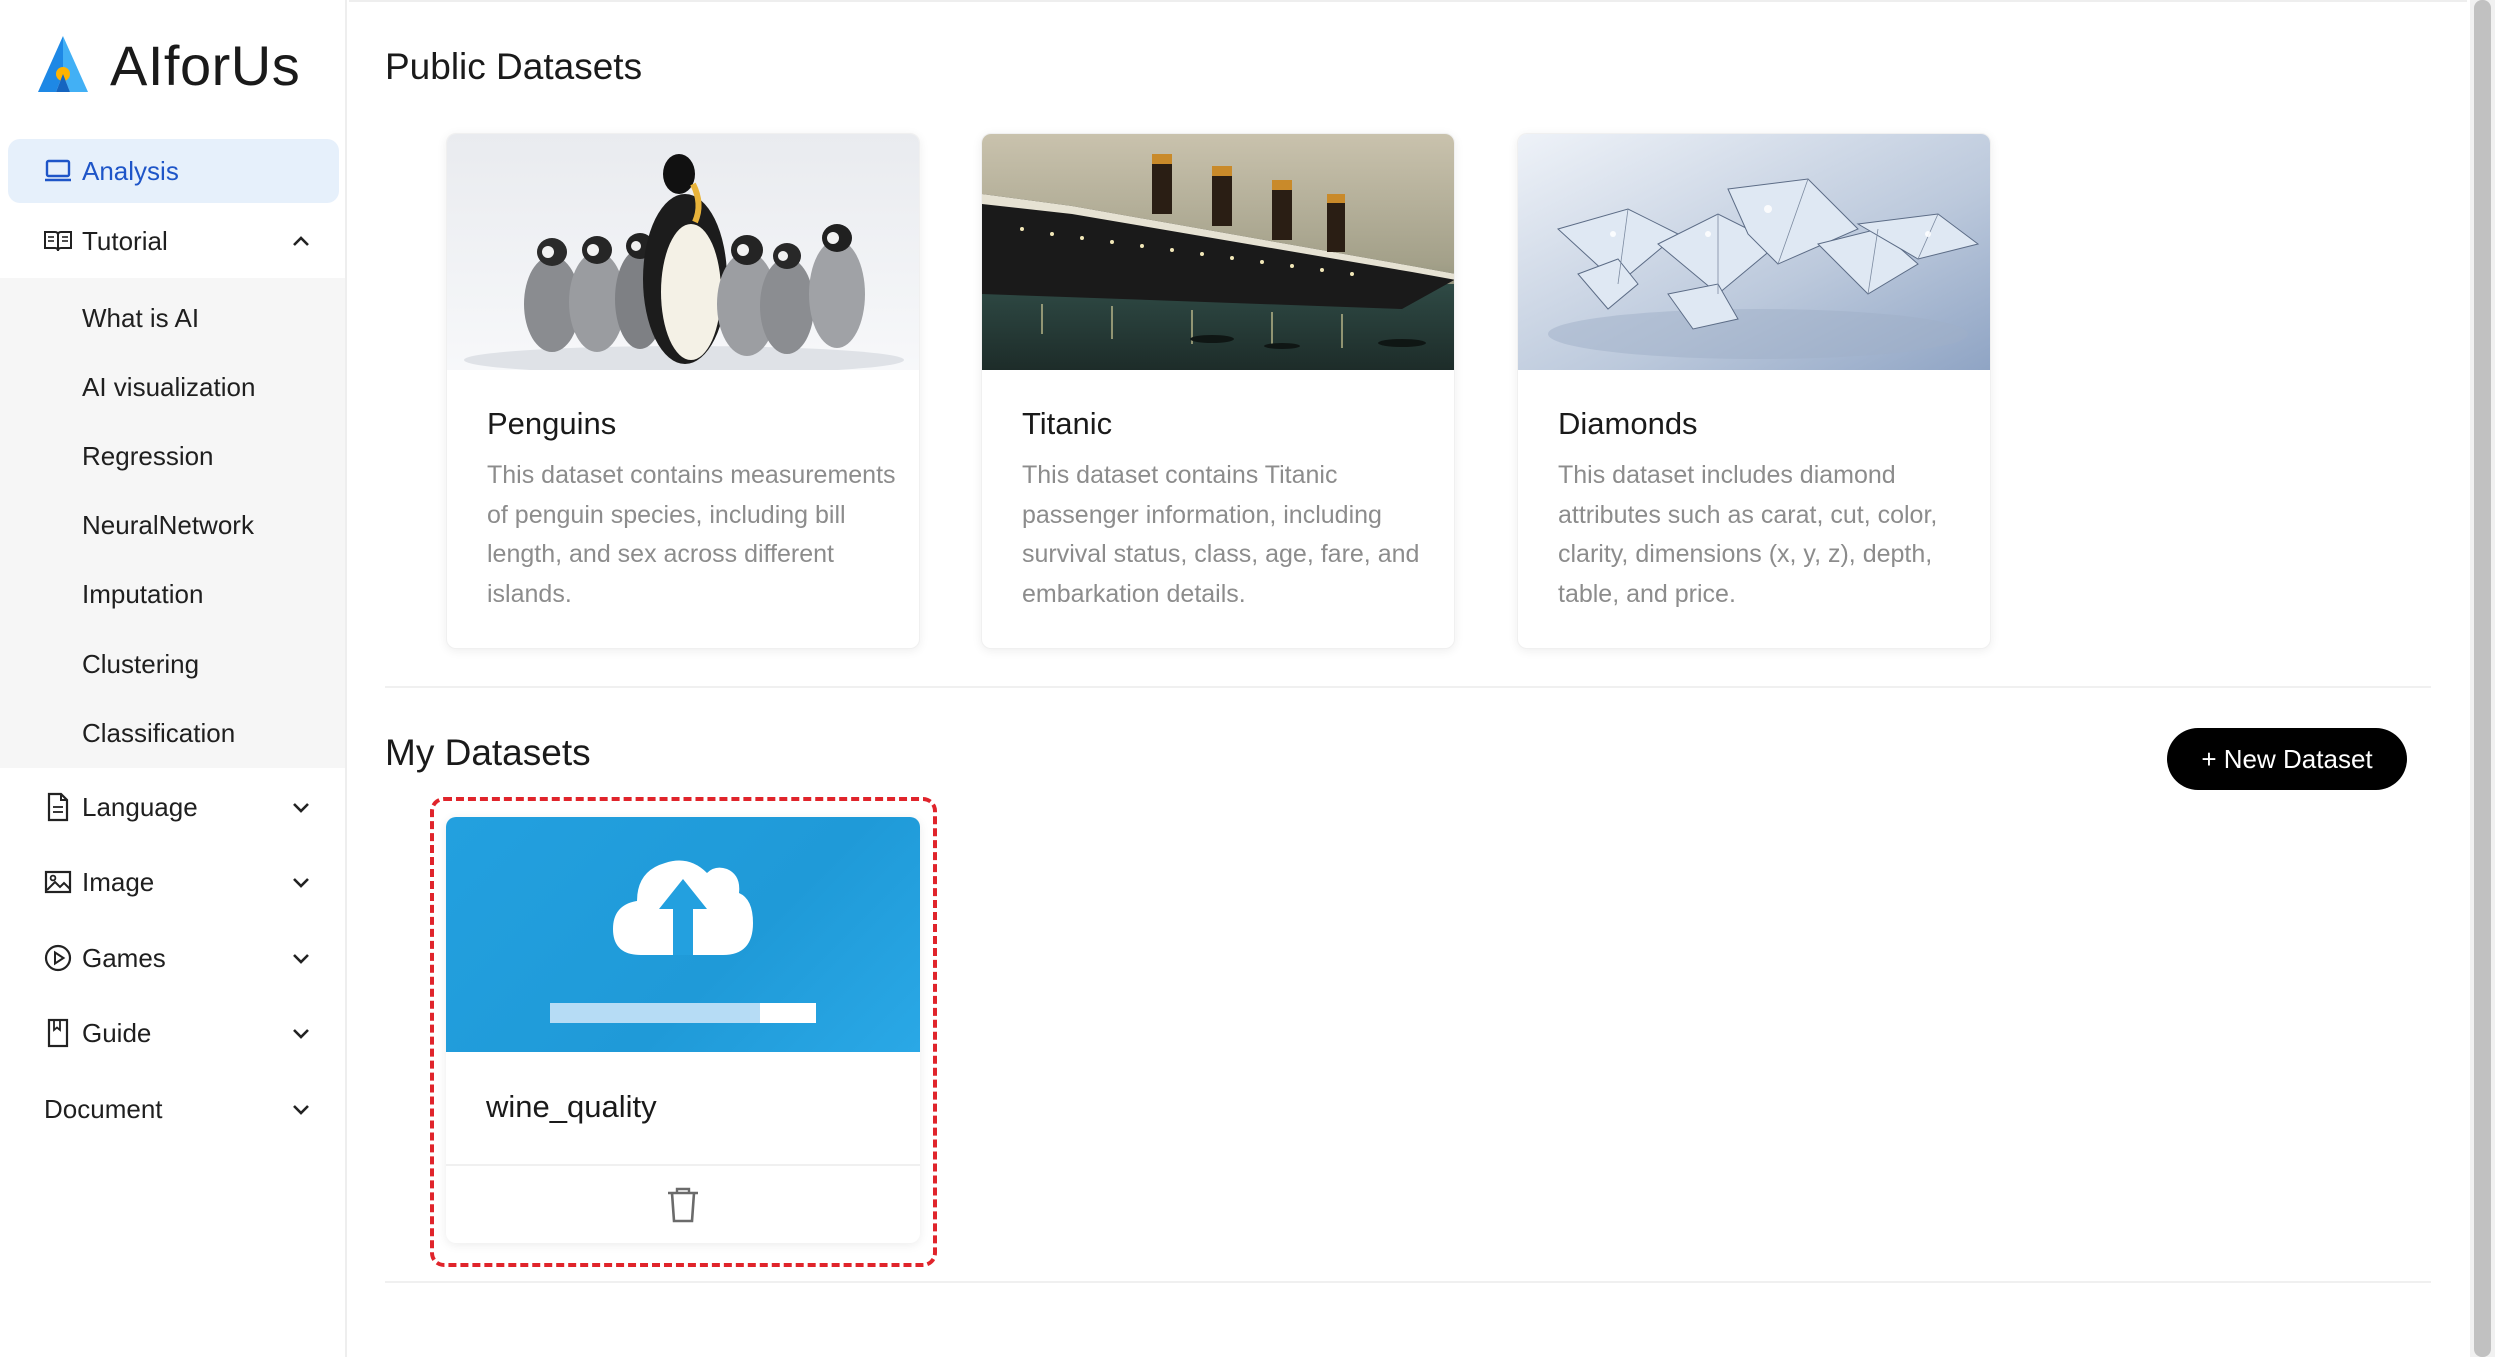  What do you see at coordinates (1218, 252) in the screenshot?
I see `titanic-painting` at bounding box center [1218, 252].